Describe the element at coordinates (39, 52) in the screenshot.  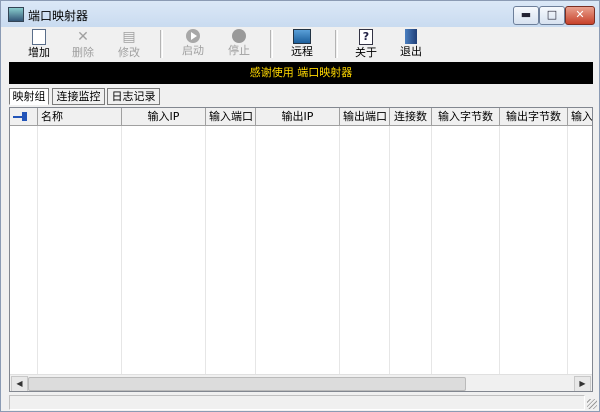
I see `add-label: 增加` at that location.